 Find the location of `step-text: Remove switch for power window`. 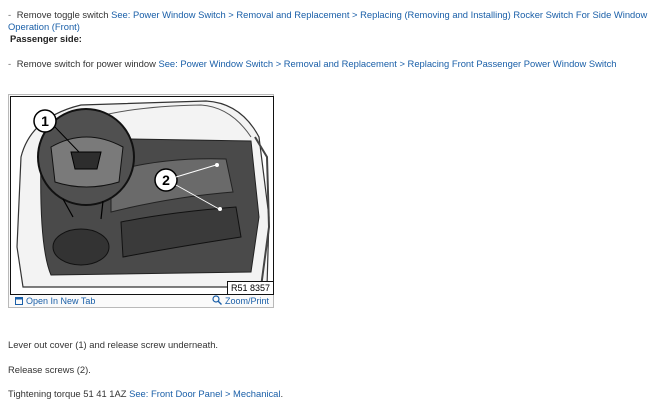

step-text: Remove switch for power window is located at coordinates (86, 63).